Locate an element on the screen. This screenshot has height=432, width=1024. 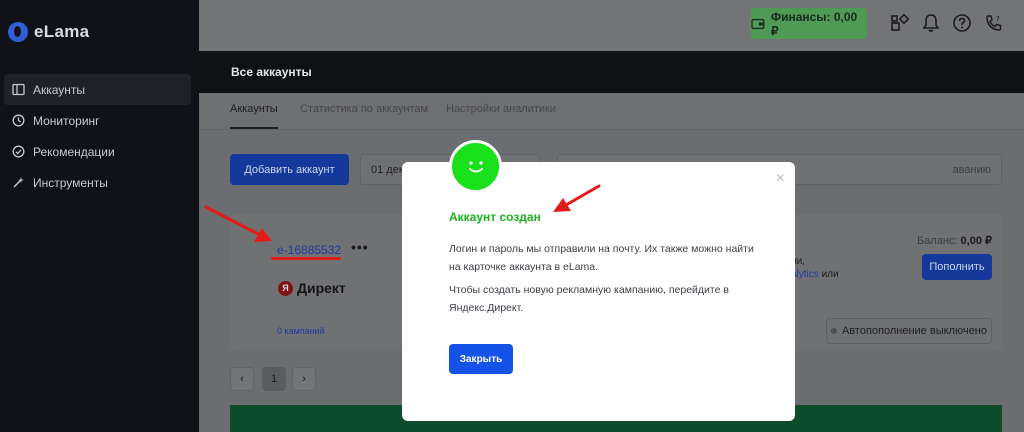
analytics-link: alytics is located at coordinates (805, 274).